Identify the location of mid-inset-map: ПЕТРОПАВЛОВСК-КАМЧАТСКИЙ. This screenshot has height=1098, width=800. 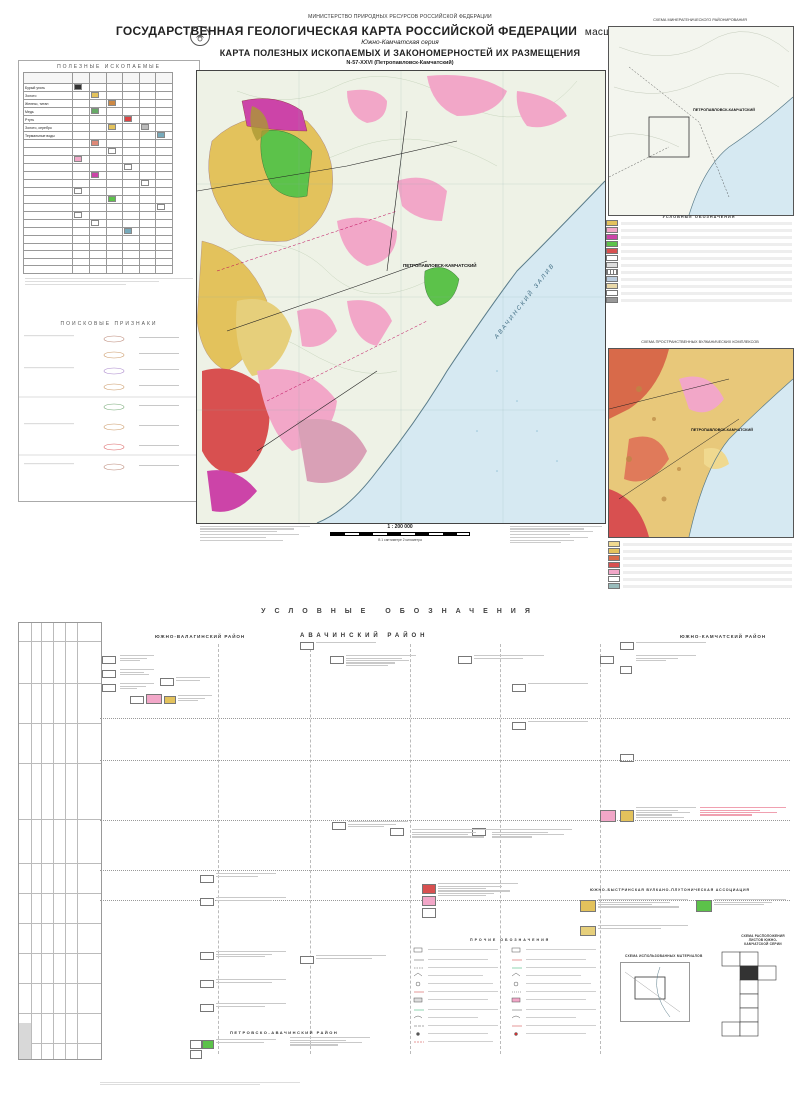
(701, 443).